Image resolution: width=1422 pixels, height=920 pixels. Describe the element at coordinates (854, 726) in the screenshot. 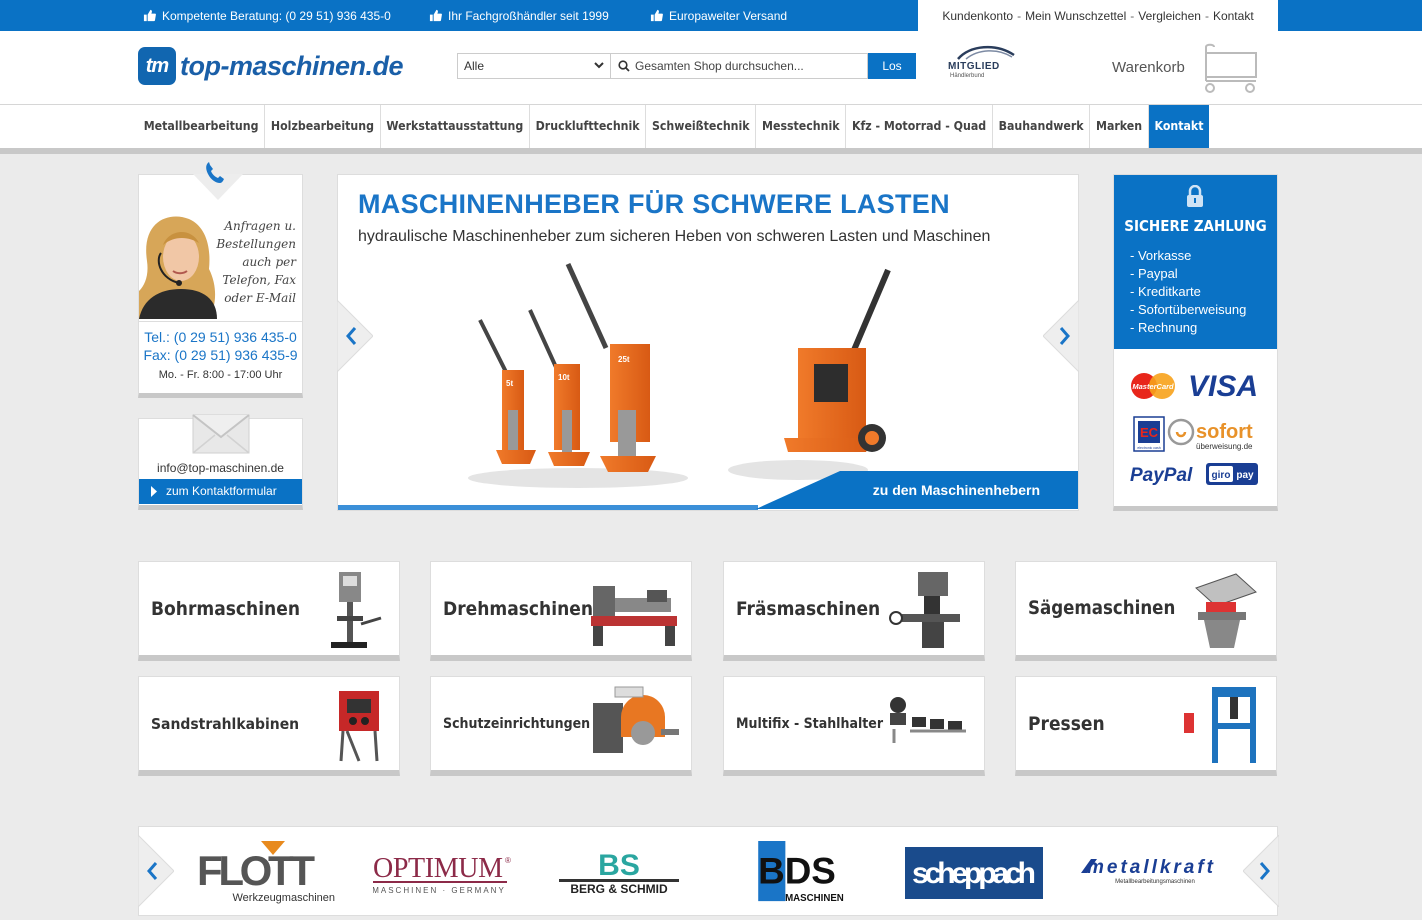

I see `category-tile-multifix: Multifix - Stahlhalter` at that location.